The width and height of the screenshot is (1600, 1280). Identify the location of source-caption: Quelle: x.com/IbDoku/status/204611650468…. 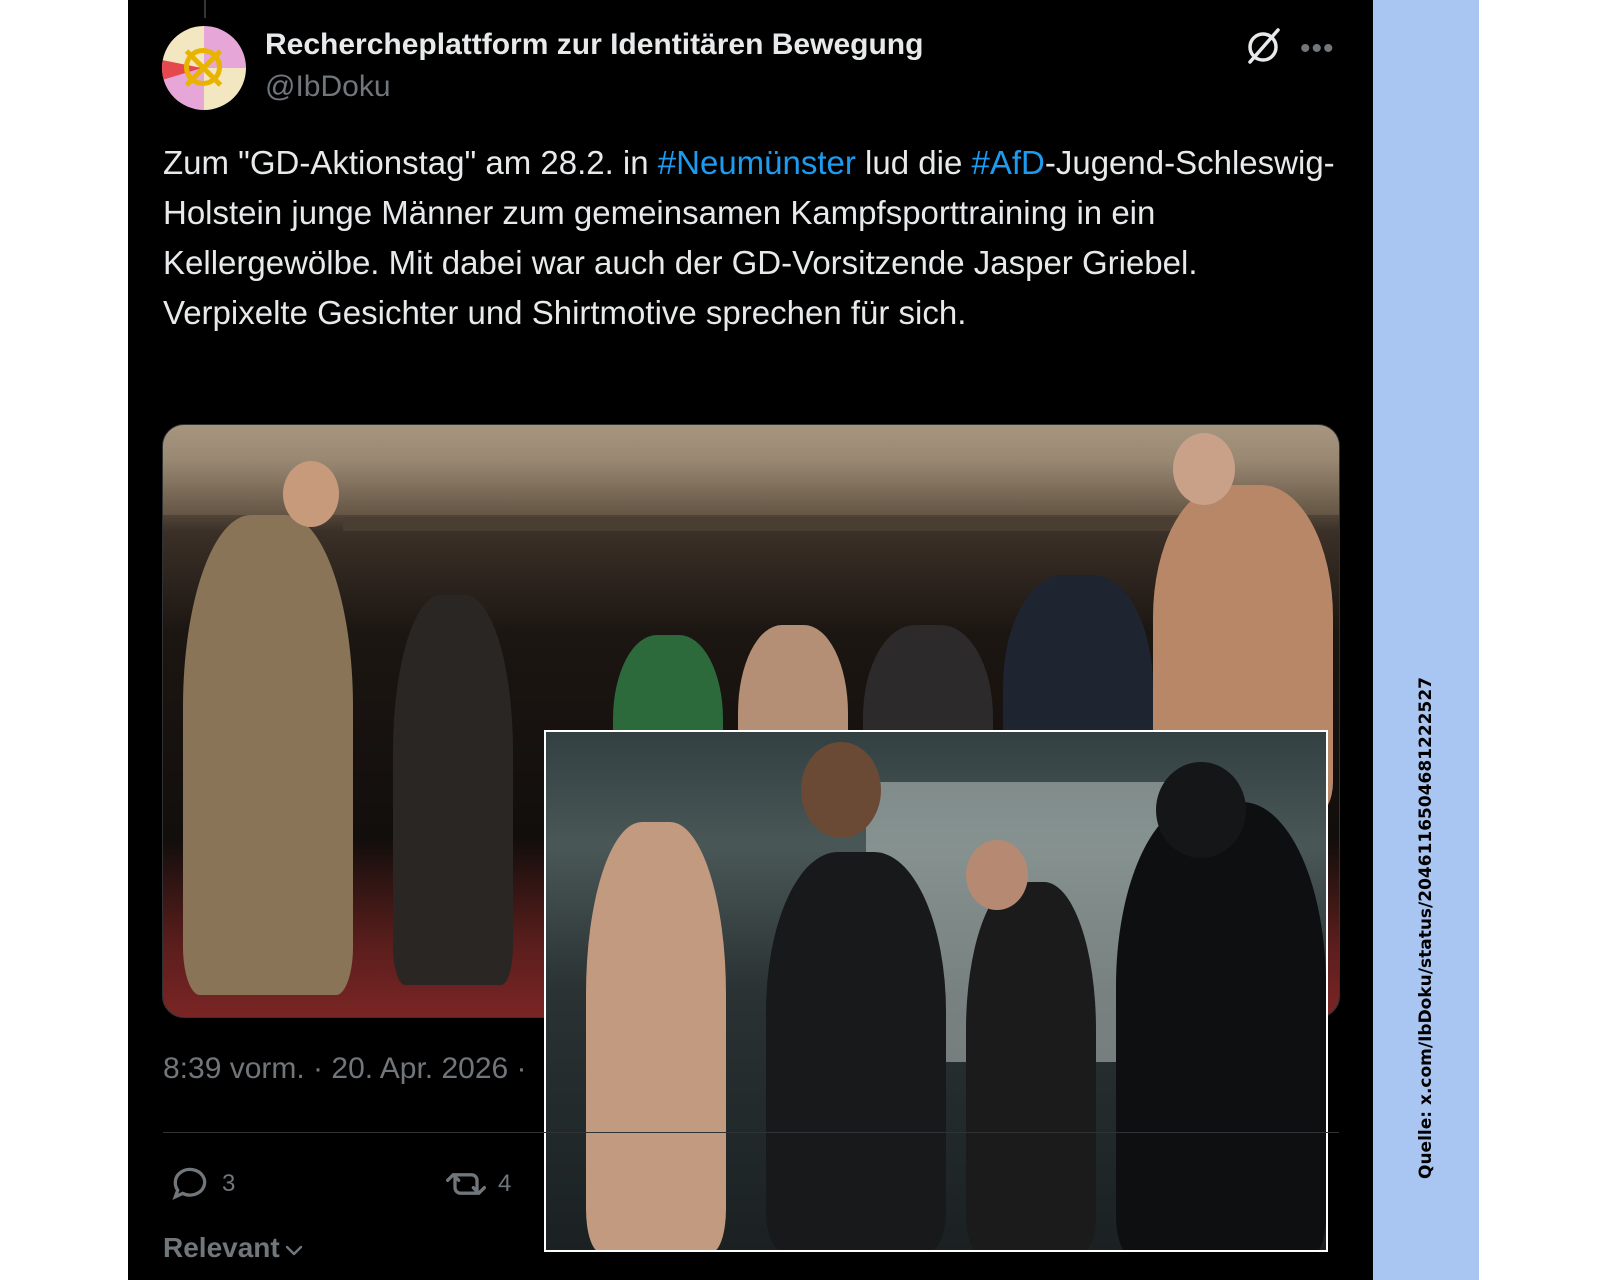
(1426, 928).